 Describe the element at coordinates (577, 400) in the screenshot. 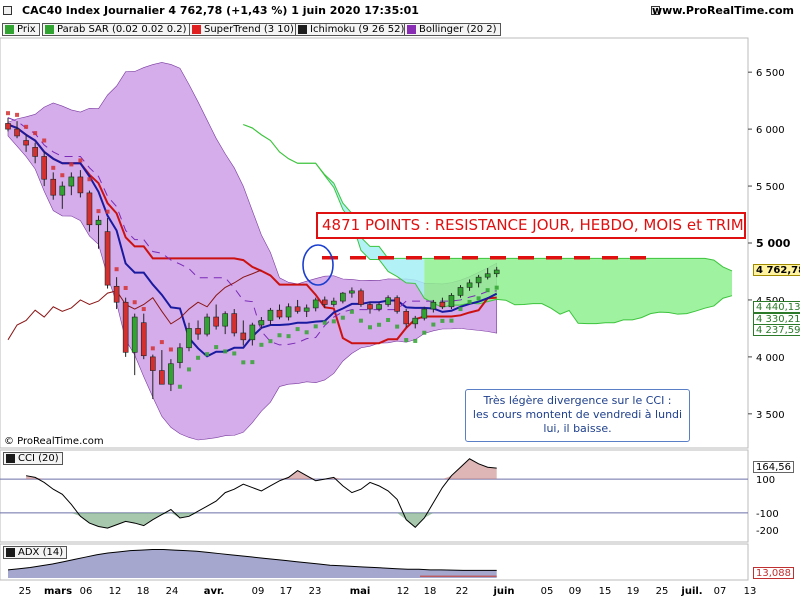

I see `note-line-1: Très légère divergence sur le CCI :` at that location.